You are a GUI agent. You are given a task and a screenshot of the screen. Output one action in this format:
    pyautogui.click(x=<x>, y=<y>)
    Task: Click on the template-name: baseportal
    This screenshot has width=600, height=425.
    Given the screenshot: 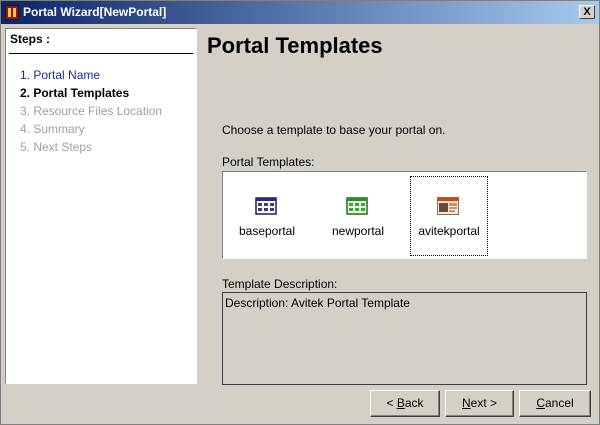 What is the action you would take?
    pyautogui.click(x=267, y=231)
    